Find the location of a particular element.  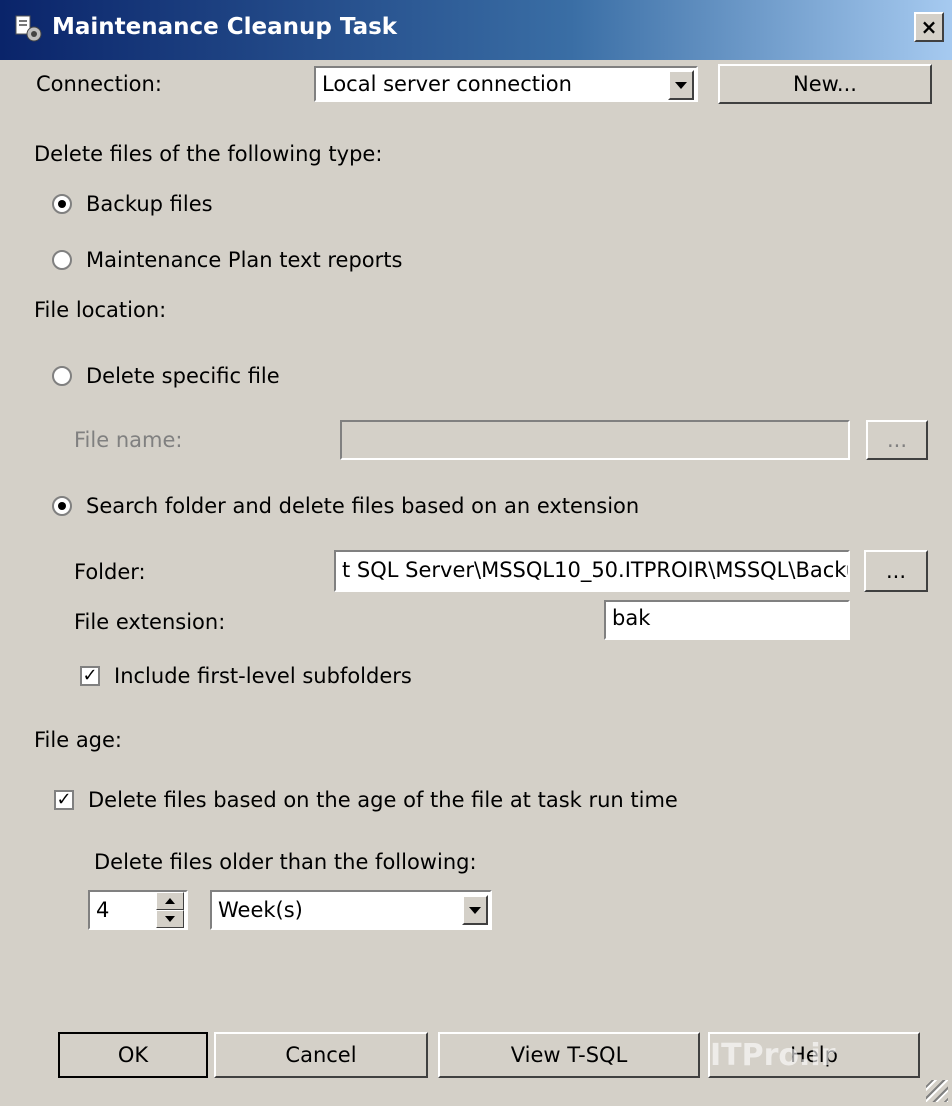

file-location-heading: File location: is located at coordinates (100, 310).